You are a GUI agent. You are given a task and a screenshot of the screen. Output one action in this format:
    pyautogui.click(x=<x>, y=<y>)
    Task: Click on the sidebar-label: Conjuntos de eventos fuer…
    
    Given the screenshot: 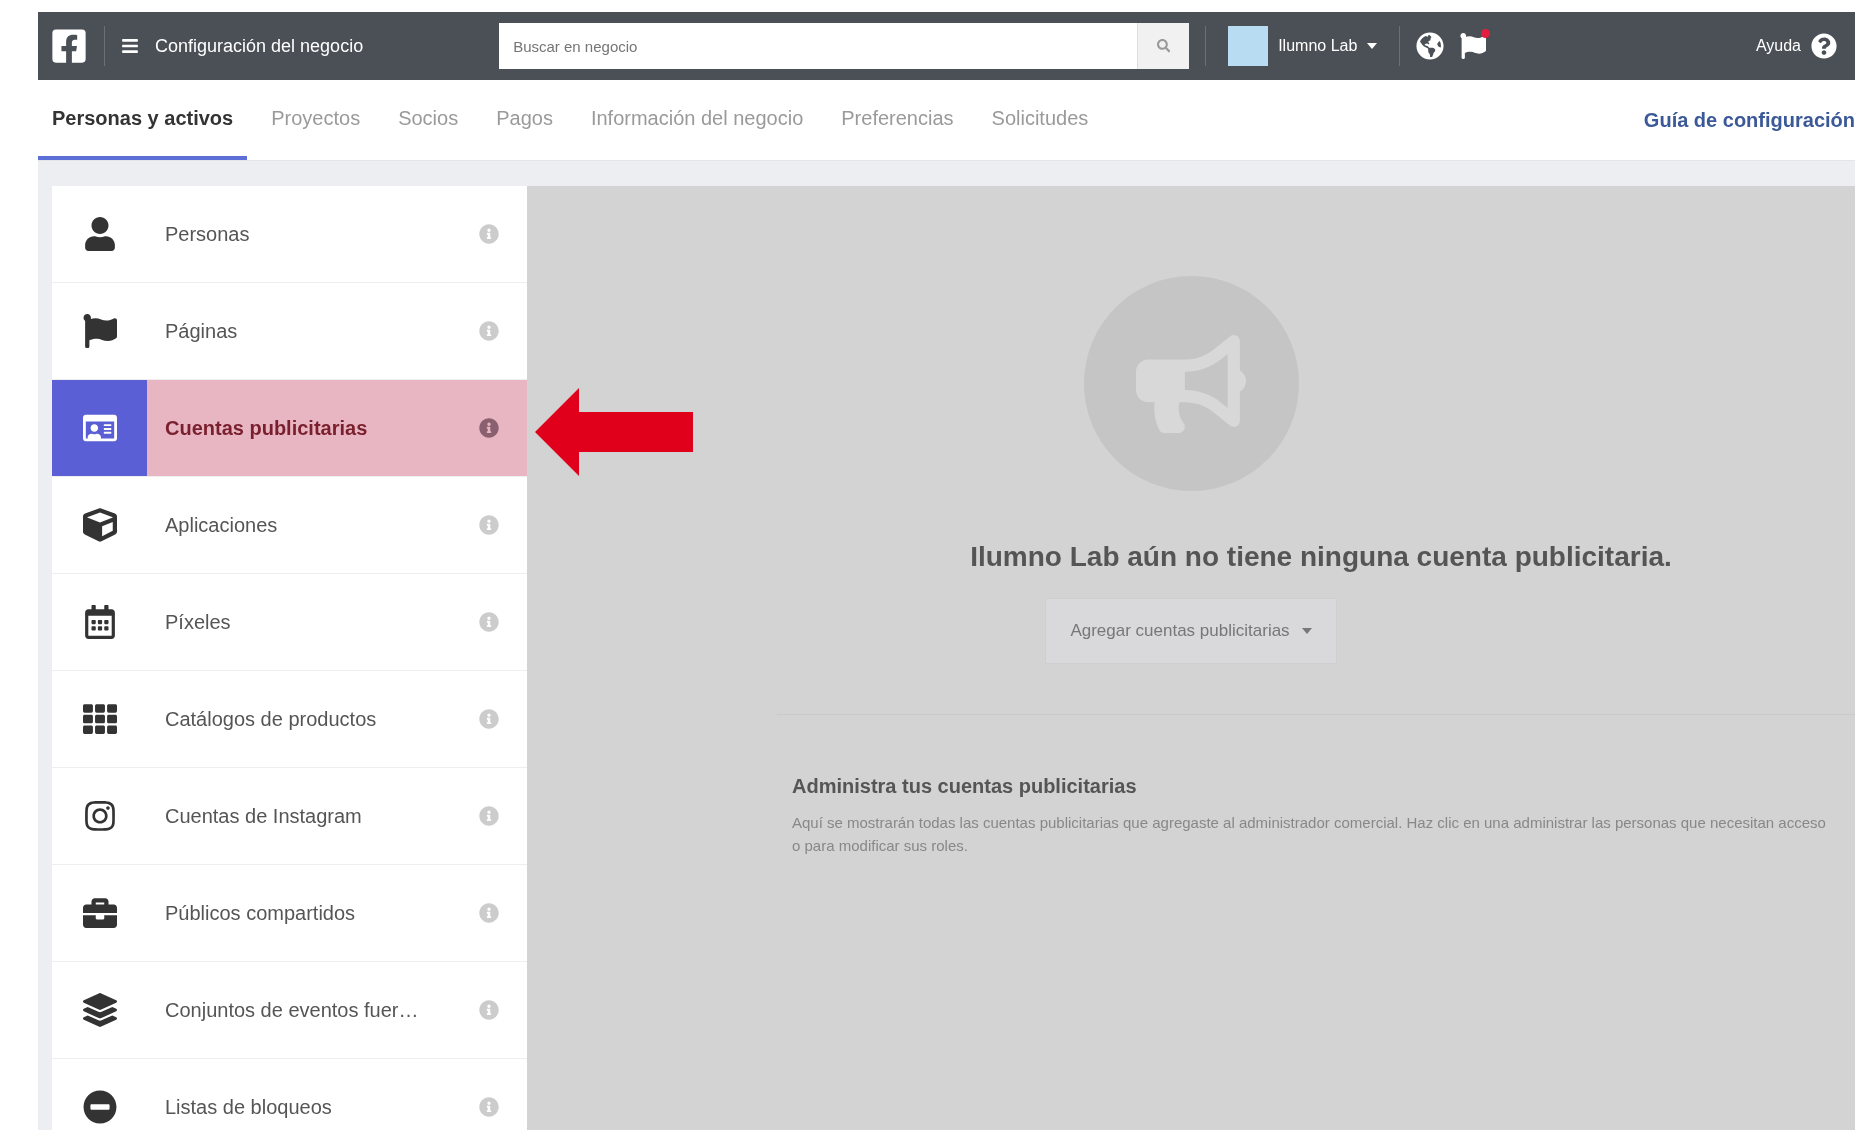 What is the action you would take?
    pyautogui.click(x=292, y=1010)
    